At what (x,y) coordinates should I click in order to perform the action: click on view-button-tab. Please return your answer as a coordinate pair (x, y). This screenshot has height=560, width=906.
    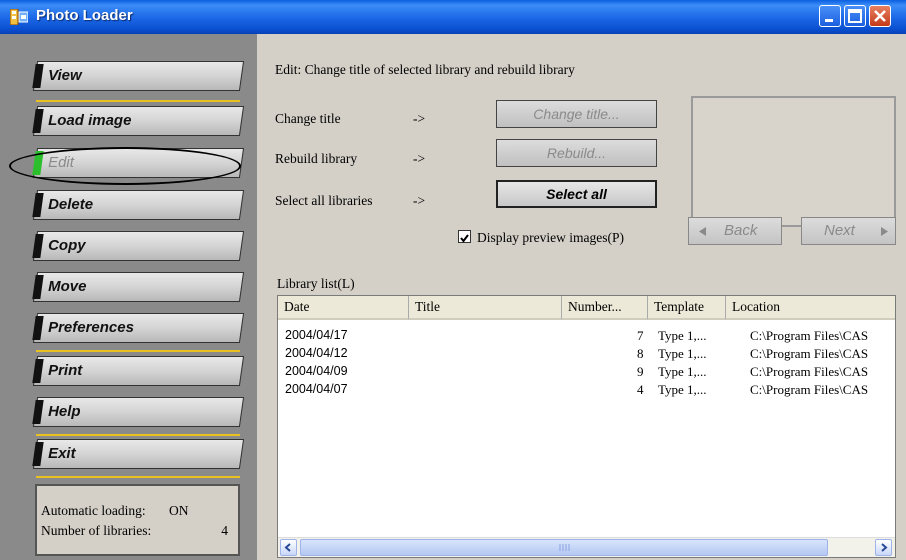
    Looking at the image, I should click on (38, 76).